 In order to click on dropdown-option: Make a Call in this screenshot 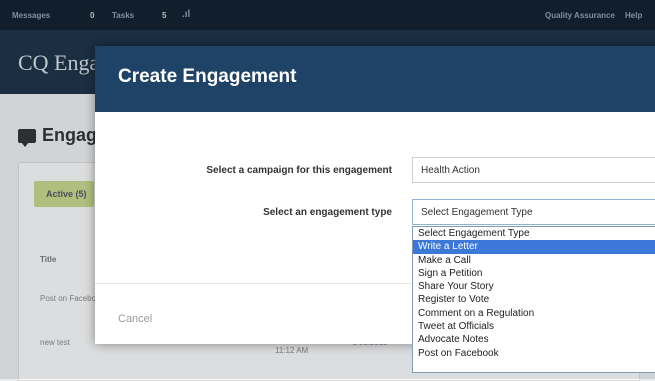, I will do `click(534, 260)`.